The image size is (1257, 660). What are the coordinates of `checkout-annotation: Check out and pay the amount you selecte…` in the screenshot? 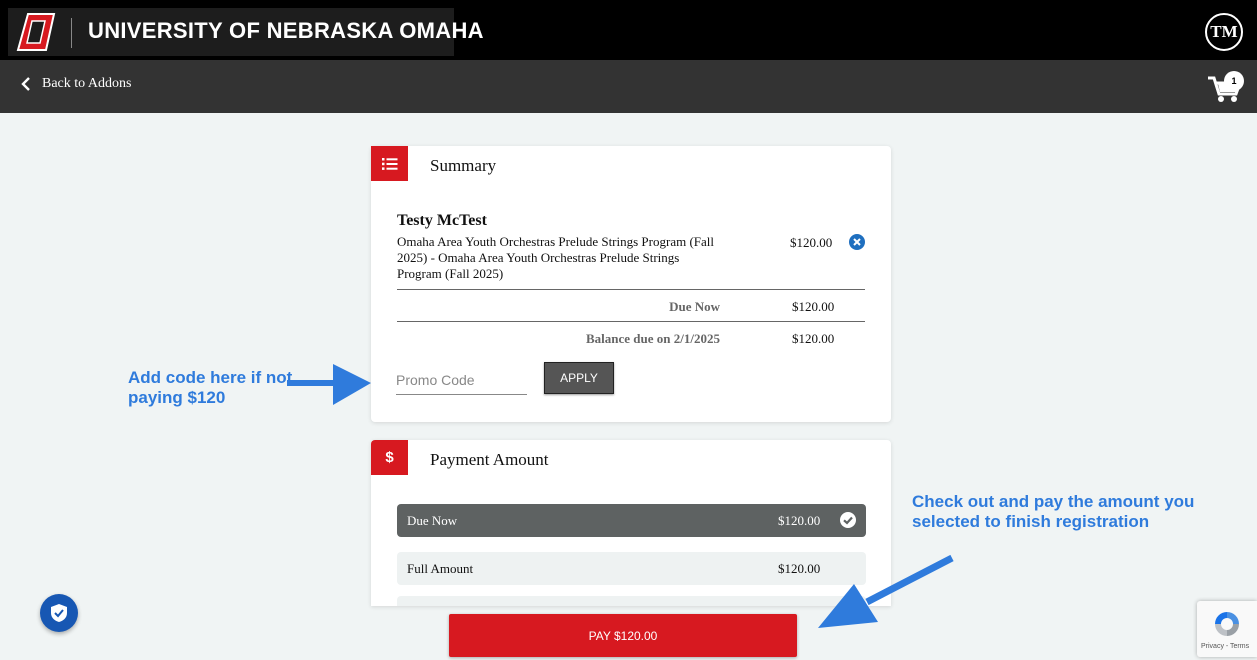 It's located at (1053, 511).